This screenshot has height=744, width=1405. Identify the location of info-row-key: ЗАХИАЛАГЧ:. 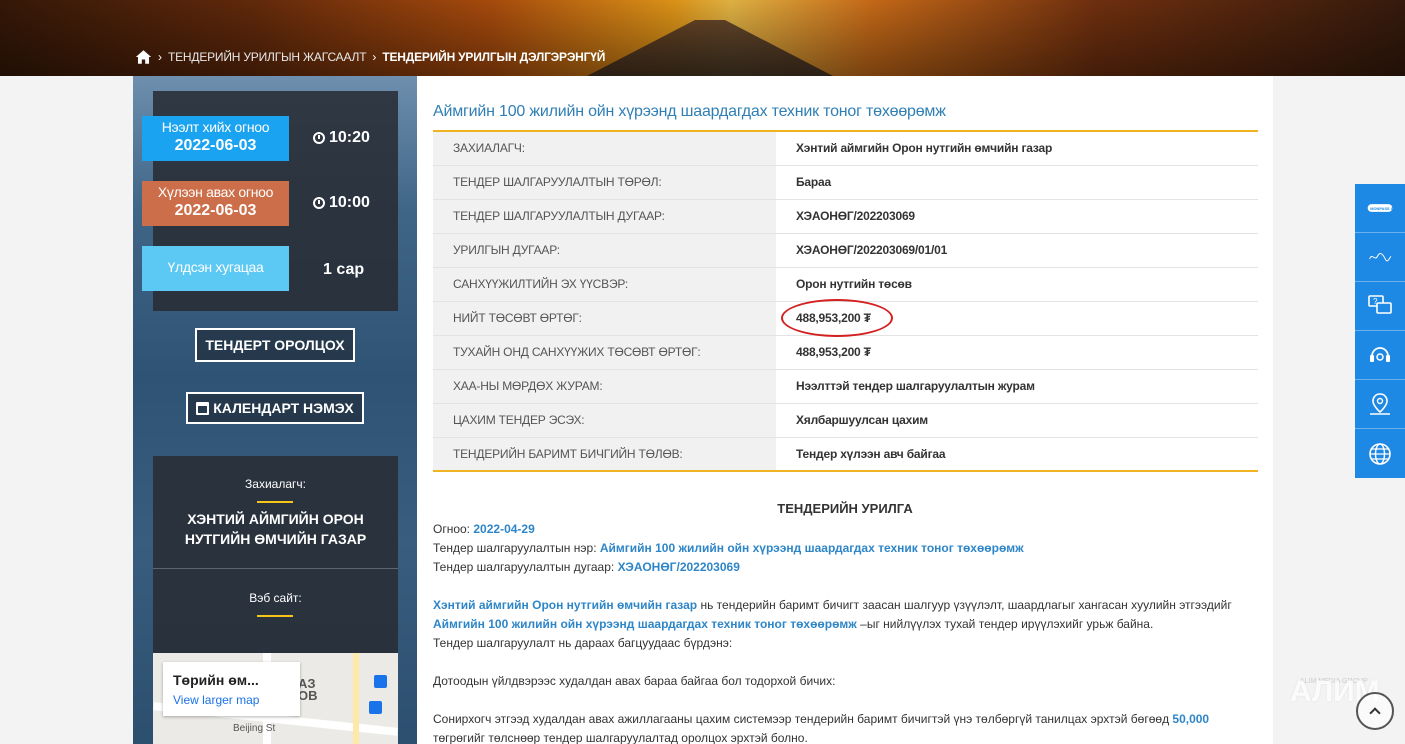
(604, 148).